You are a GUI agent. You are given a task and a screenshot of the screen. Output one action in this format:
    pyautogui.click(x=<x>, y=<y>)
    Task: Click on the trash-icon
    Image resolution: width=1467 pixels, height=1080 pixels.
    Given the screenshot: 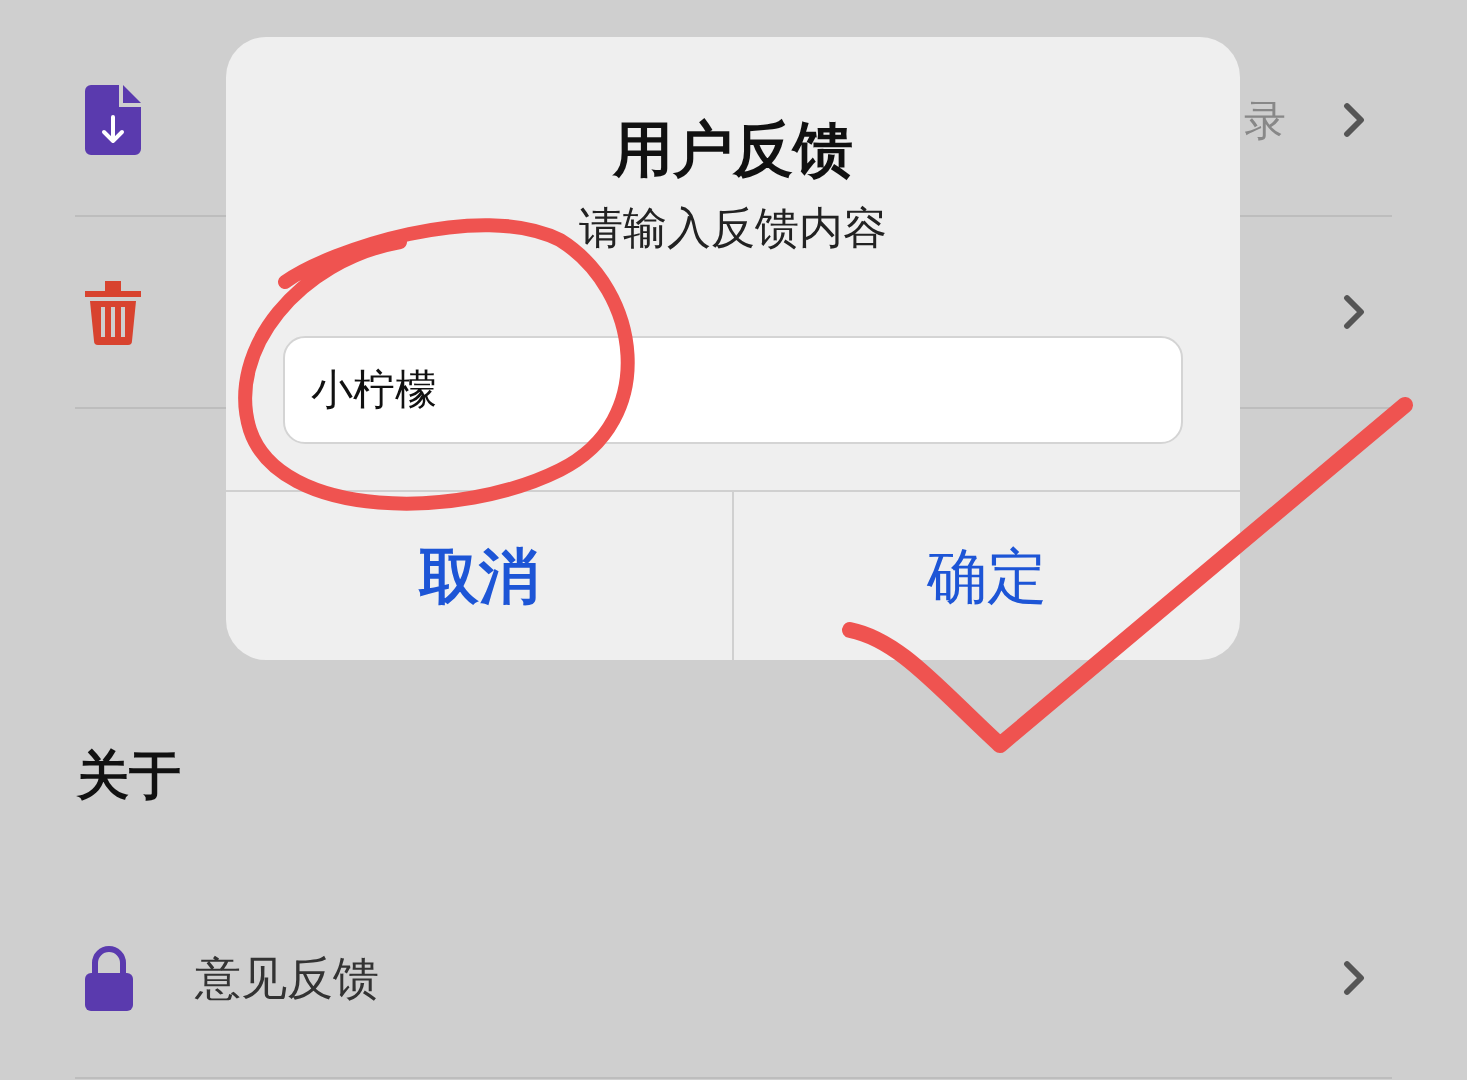 What is the action you would take?
    pyautogui.click(x=113, y=312)
    